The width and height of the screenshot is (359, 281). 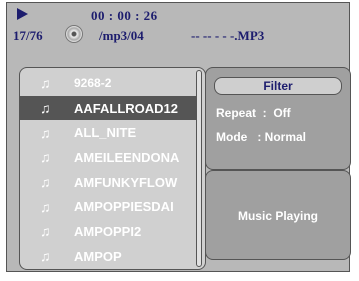 What do you see at coordinates (261, 137) in the screenshot?
I see `mode-setting: Mode : Normal` at bounding box center [261, 137].